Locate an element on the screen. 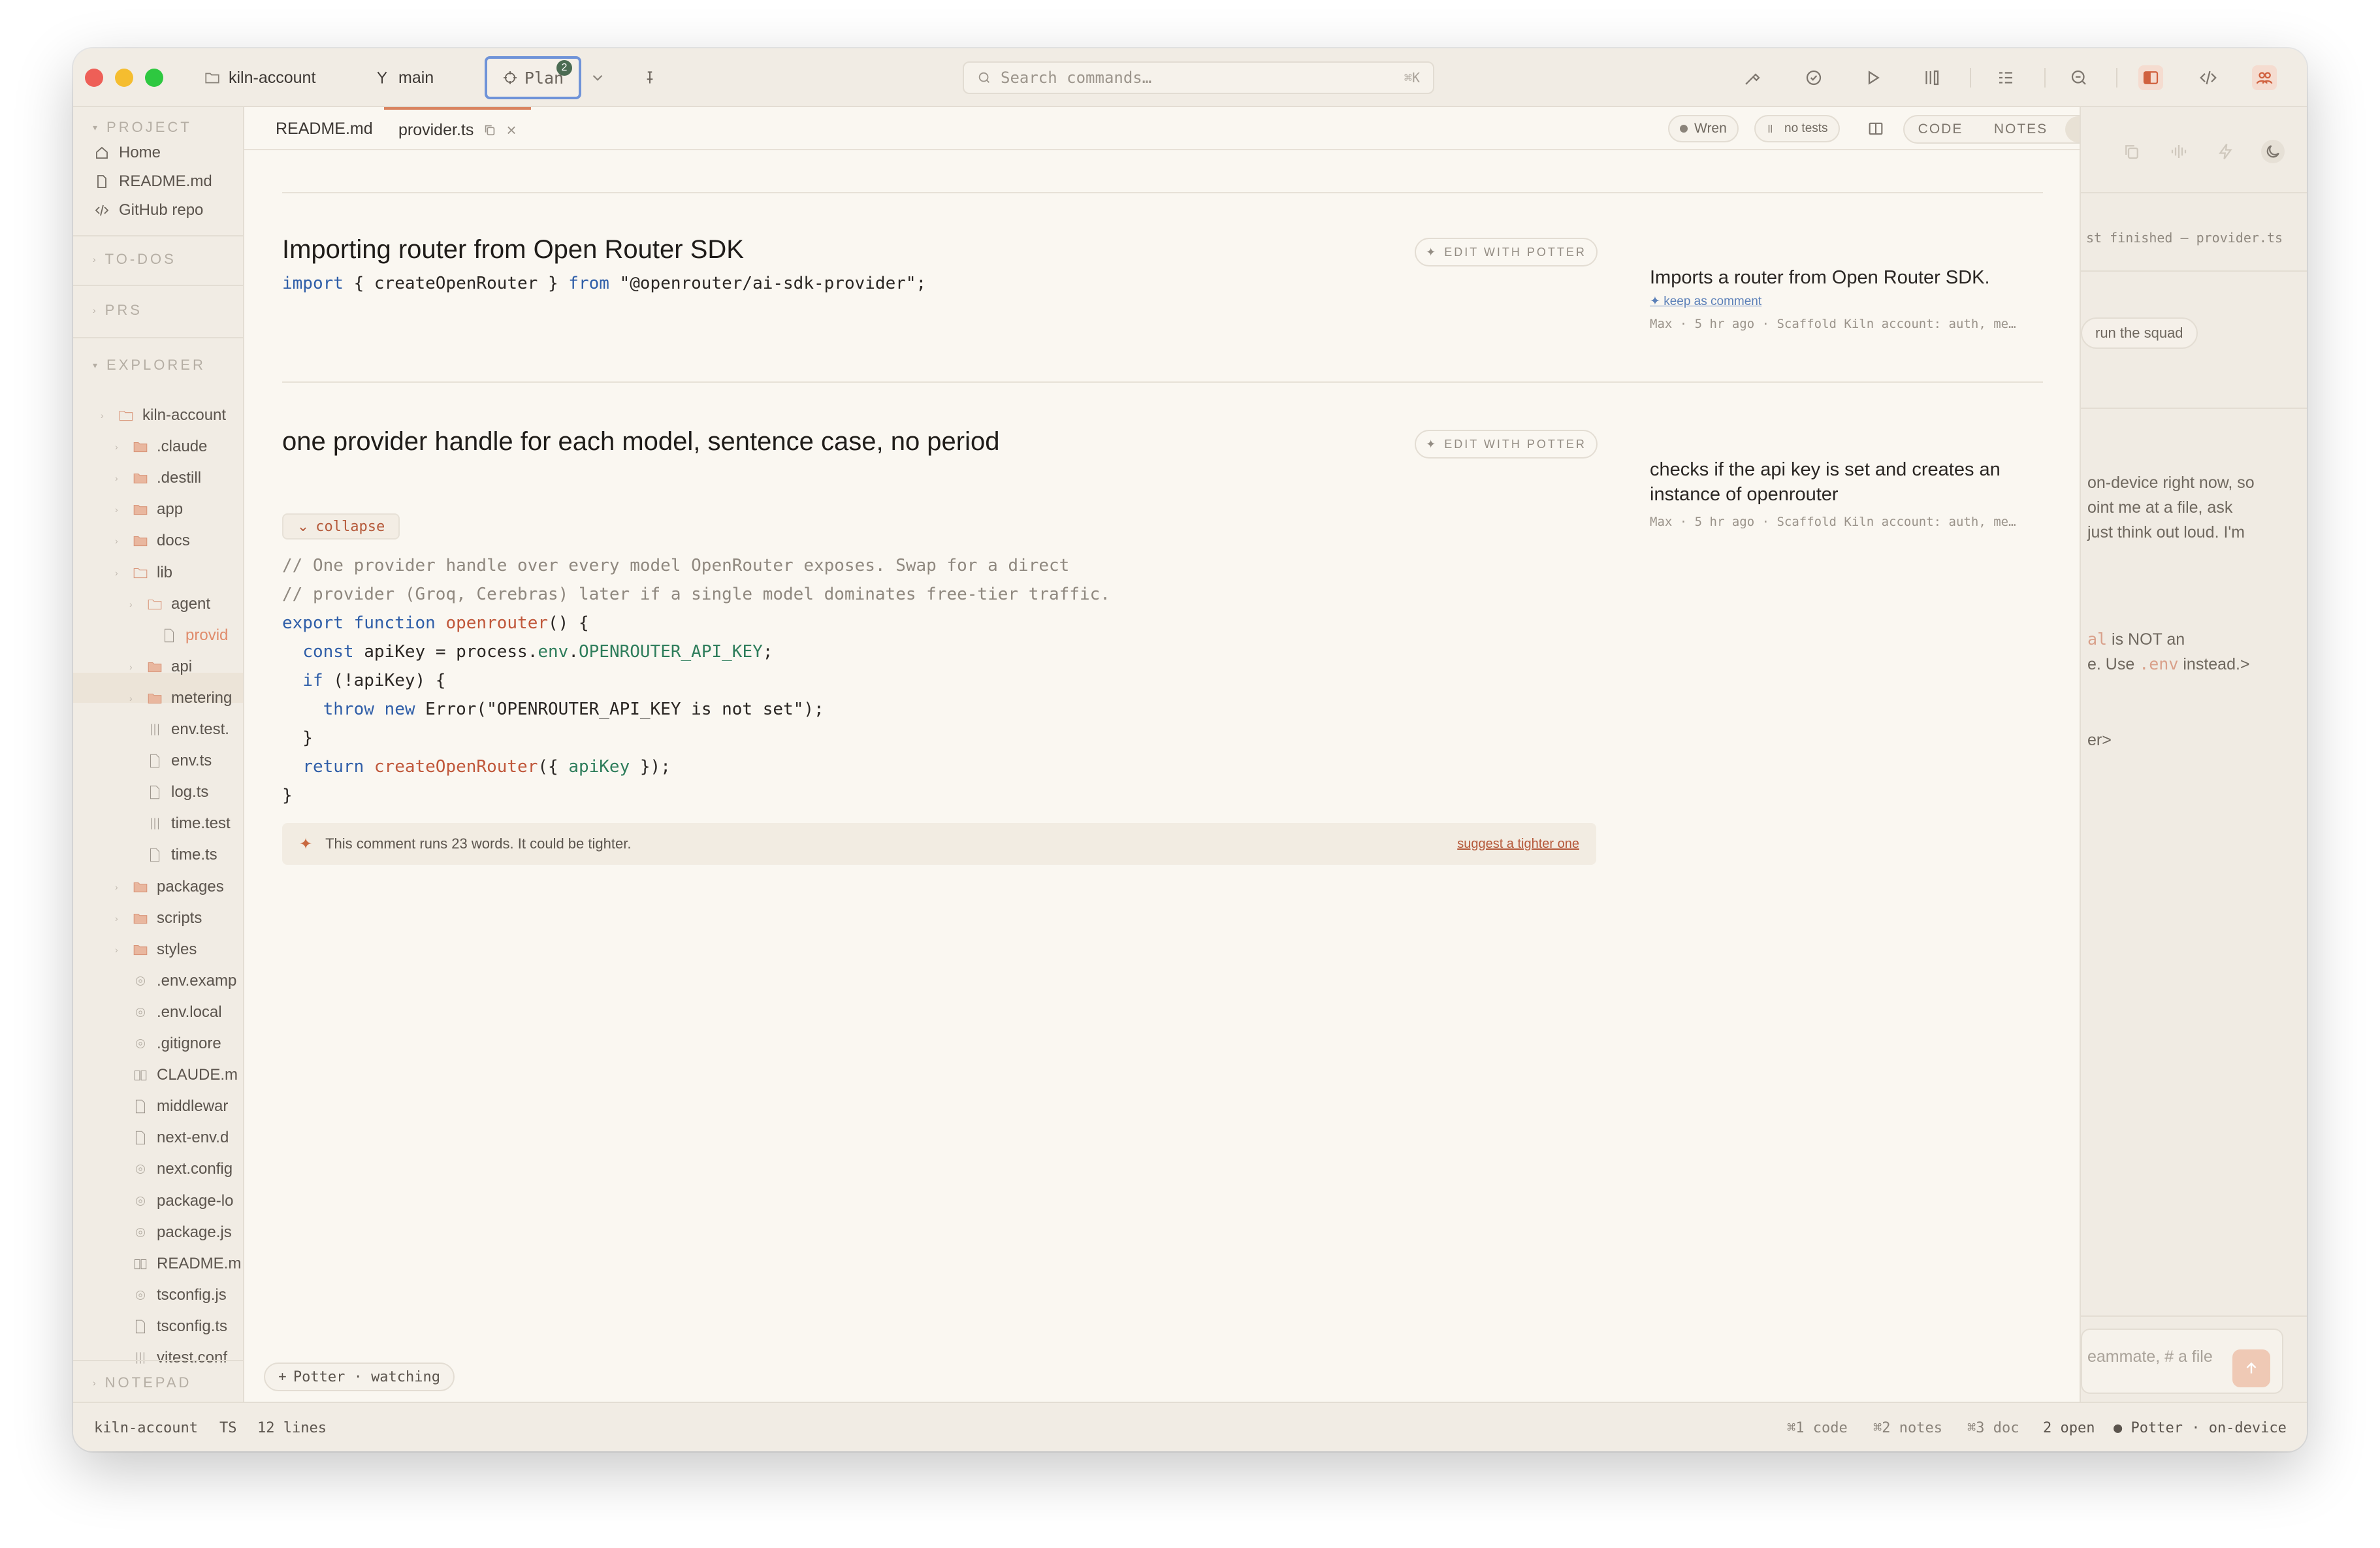  file-tree-item: package-lo is located at coordinates (174, 1201).